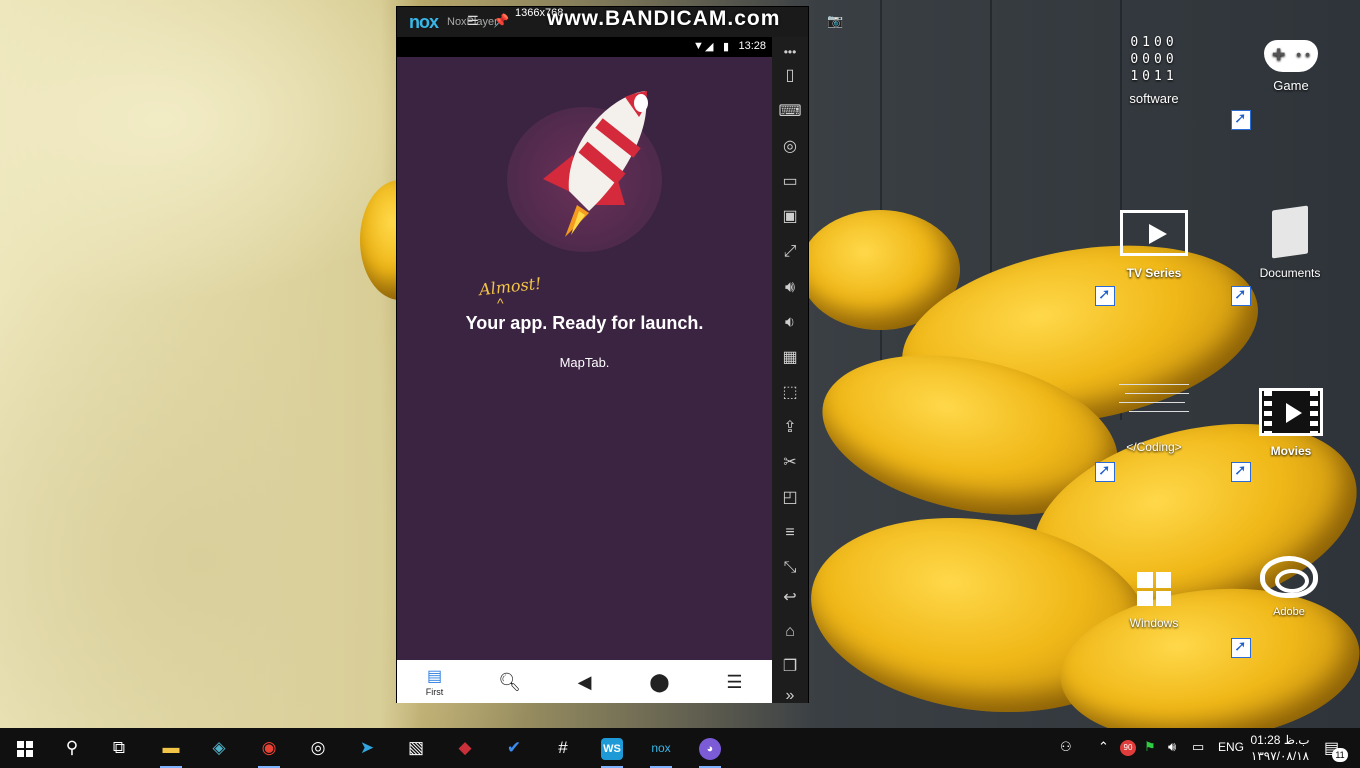 This screenshot has height=768, width=1360. What do you see at coordinates (1290, 232) in the screenshot?
I see `document-icon` at bounding box center [1290, 232].